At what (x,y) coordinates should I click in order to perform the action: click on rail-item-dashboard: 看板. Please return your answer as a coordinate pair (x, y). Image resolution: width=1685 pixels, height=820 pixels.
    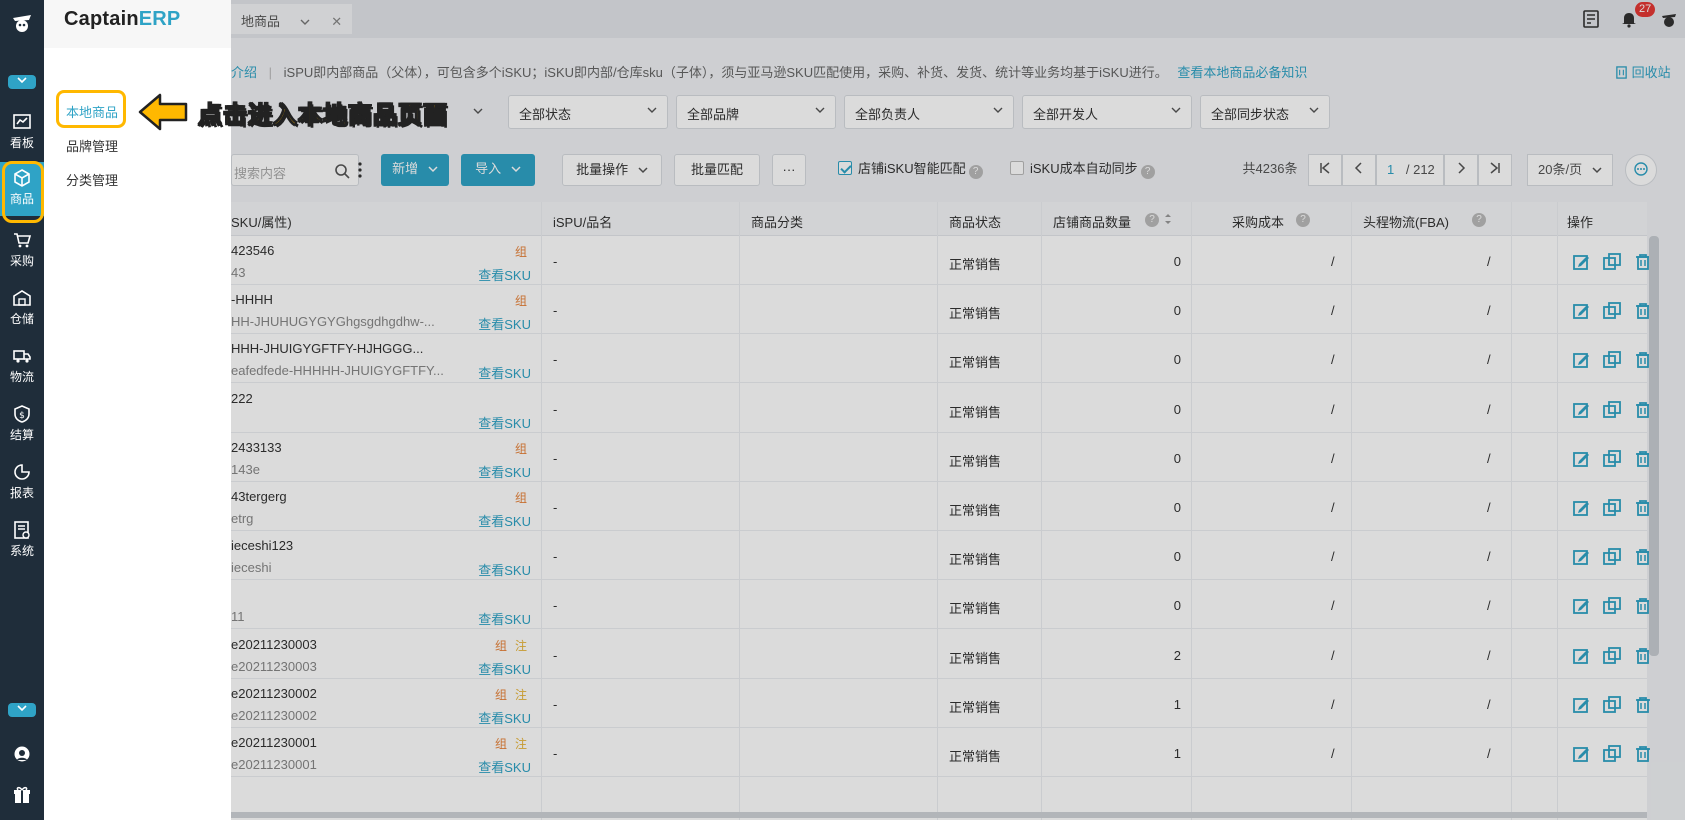
    Looking at the image, I should click on (22, 133).